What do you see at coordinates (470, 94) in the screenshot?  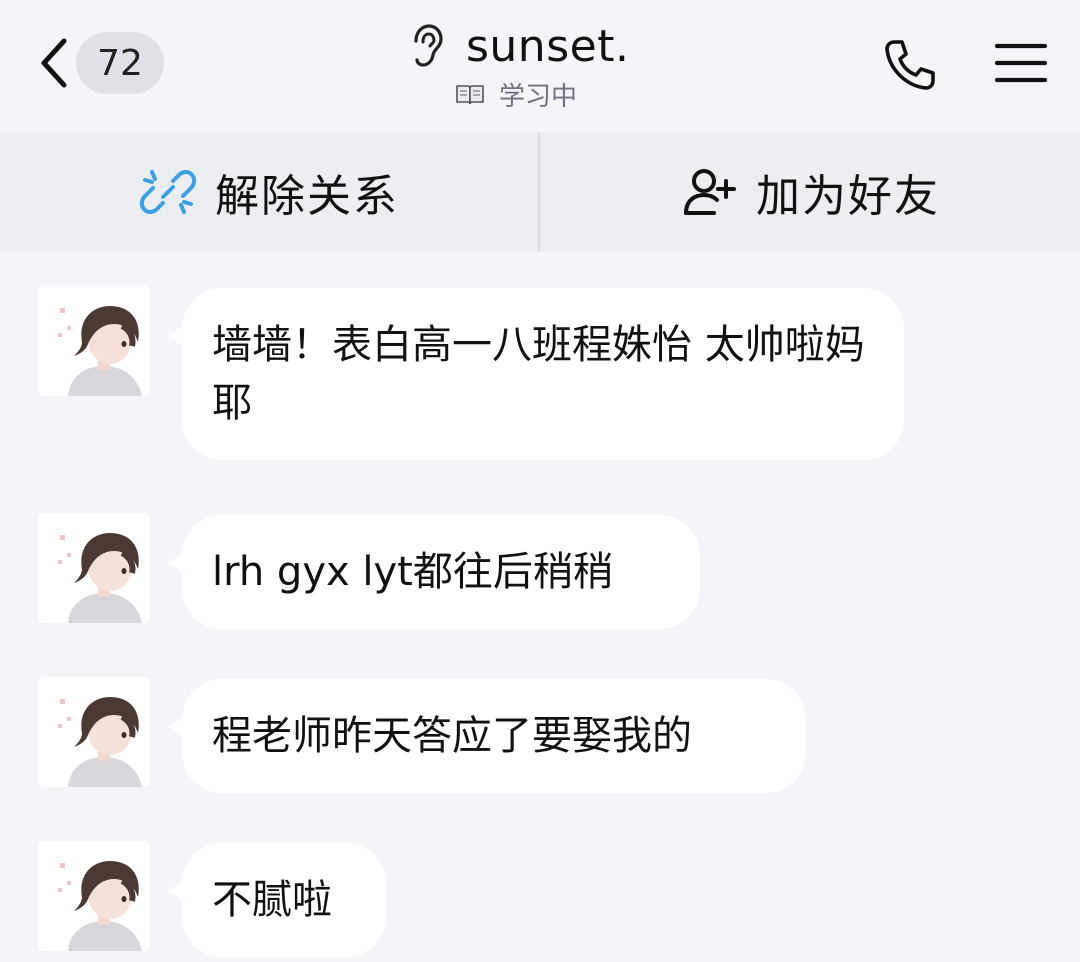 I see `book-icon` at bounding box center [470, 94].